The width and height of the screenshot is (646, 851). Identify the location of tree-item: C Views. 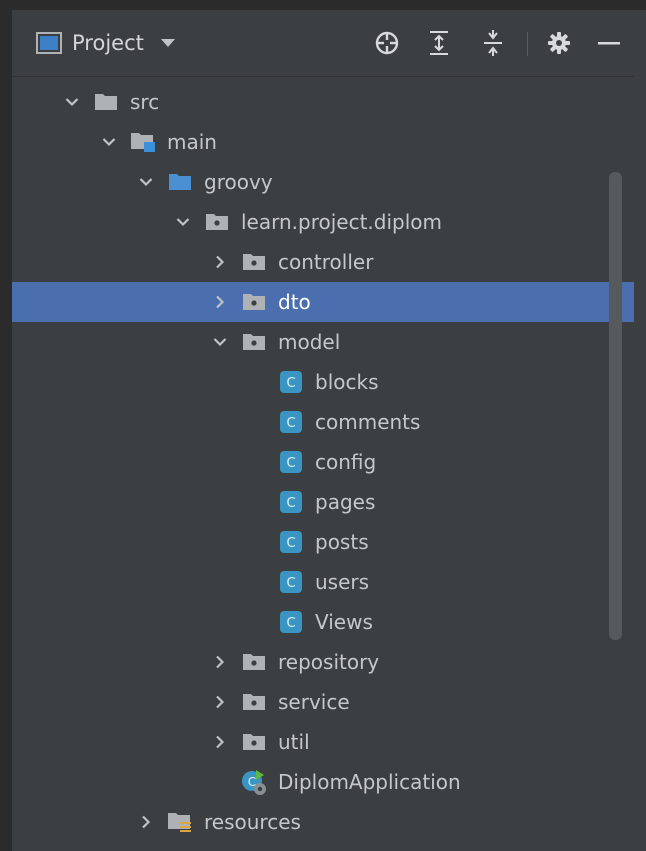
(323, 622).